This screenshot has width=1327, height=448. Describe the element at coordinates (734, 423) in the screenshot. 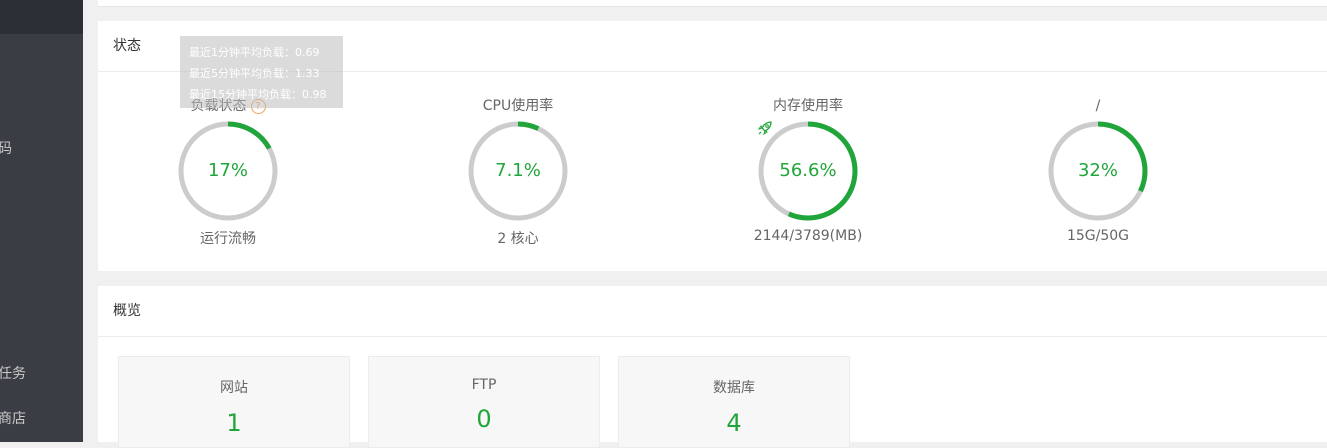

I see `databases-count: 4` at that location.